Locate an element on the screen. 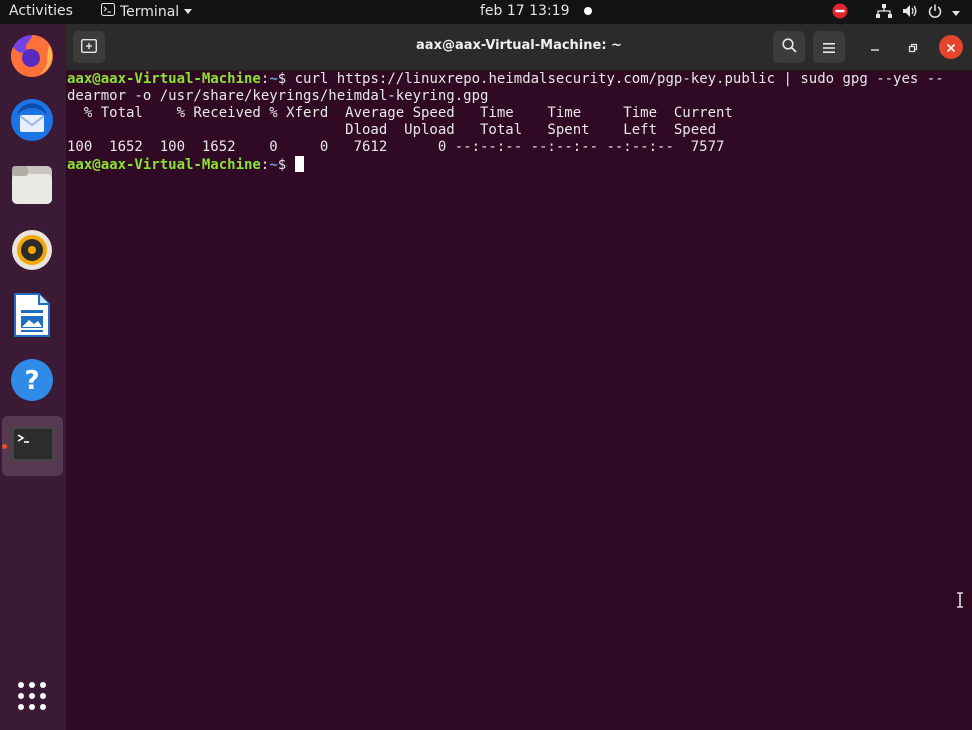  chevron-down-icon is located at coordinates (188, 11).